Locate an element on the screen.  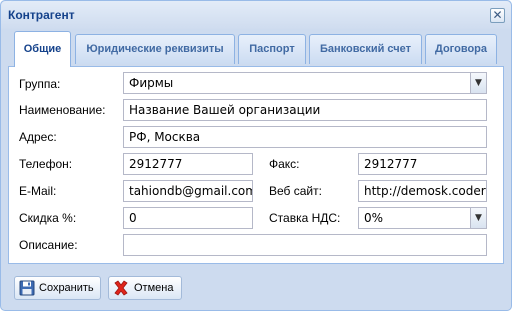
vat-label: Ставка НДС: is located at coordinates (305, 218).